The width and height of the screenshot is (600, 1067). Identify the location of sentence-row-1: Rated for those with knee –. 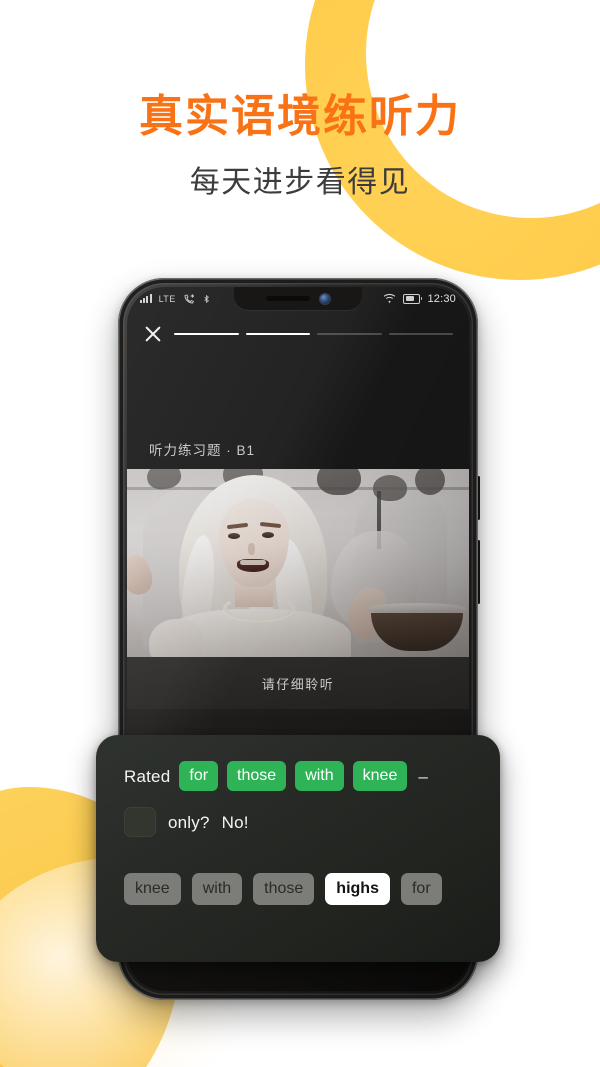
(298, 776).